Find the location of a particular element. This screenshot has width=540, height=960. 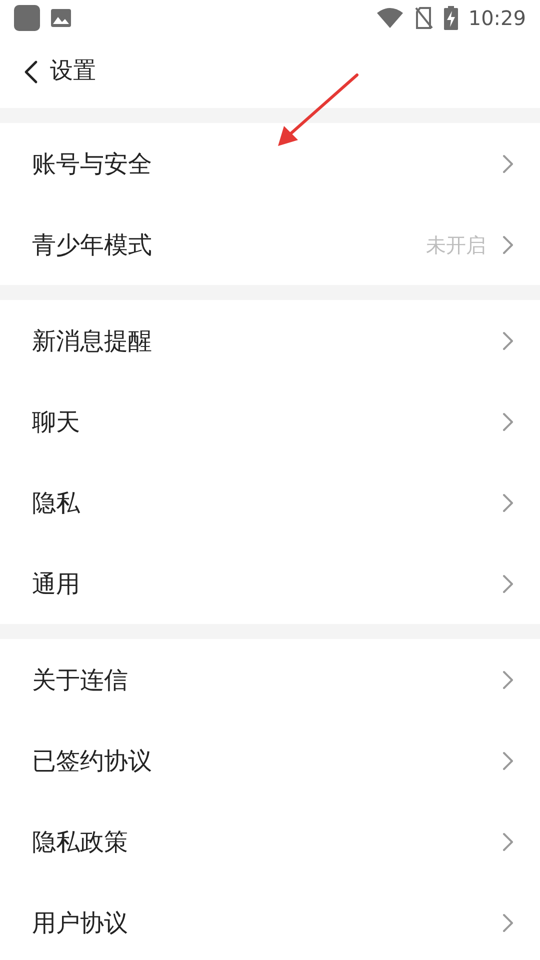

settings-row: 关于连信 is located at coordinates (270, 679).